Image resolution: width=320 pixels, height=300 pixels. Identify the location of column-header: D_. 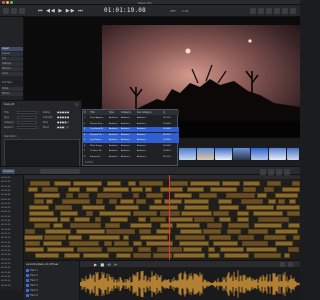
(164, 112).